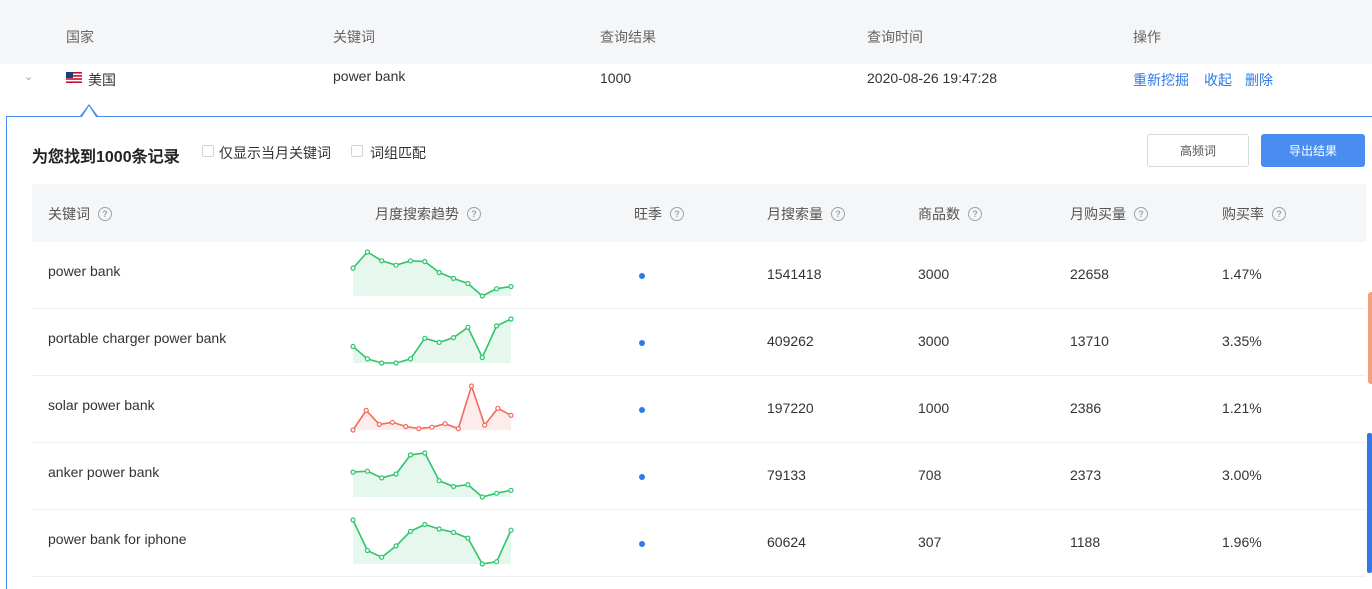 This screenshot has width=1372, height=589. Describe the element at coordinates (950, 214) in the screenshot. I see `th-products: 商品数?` at that location.